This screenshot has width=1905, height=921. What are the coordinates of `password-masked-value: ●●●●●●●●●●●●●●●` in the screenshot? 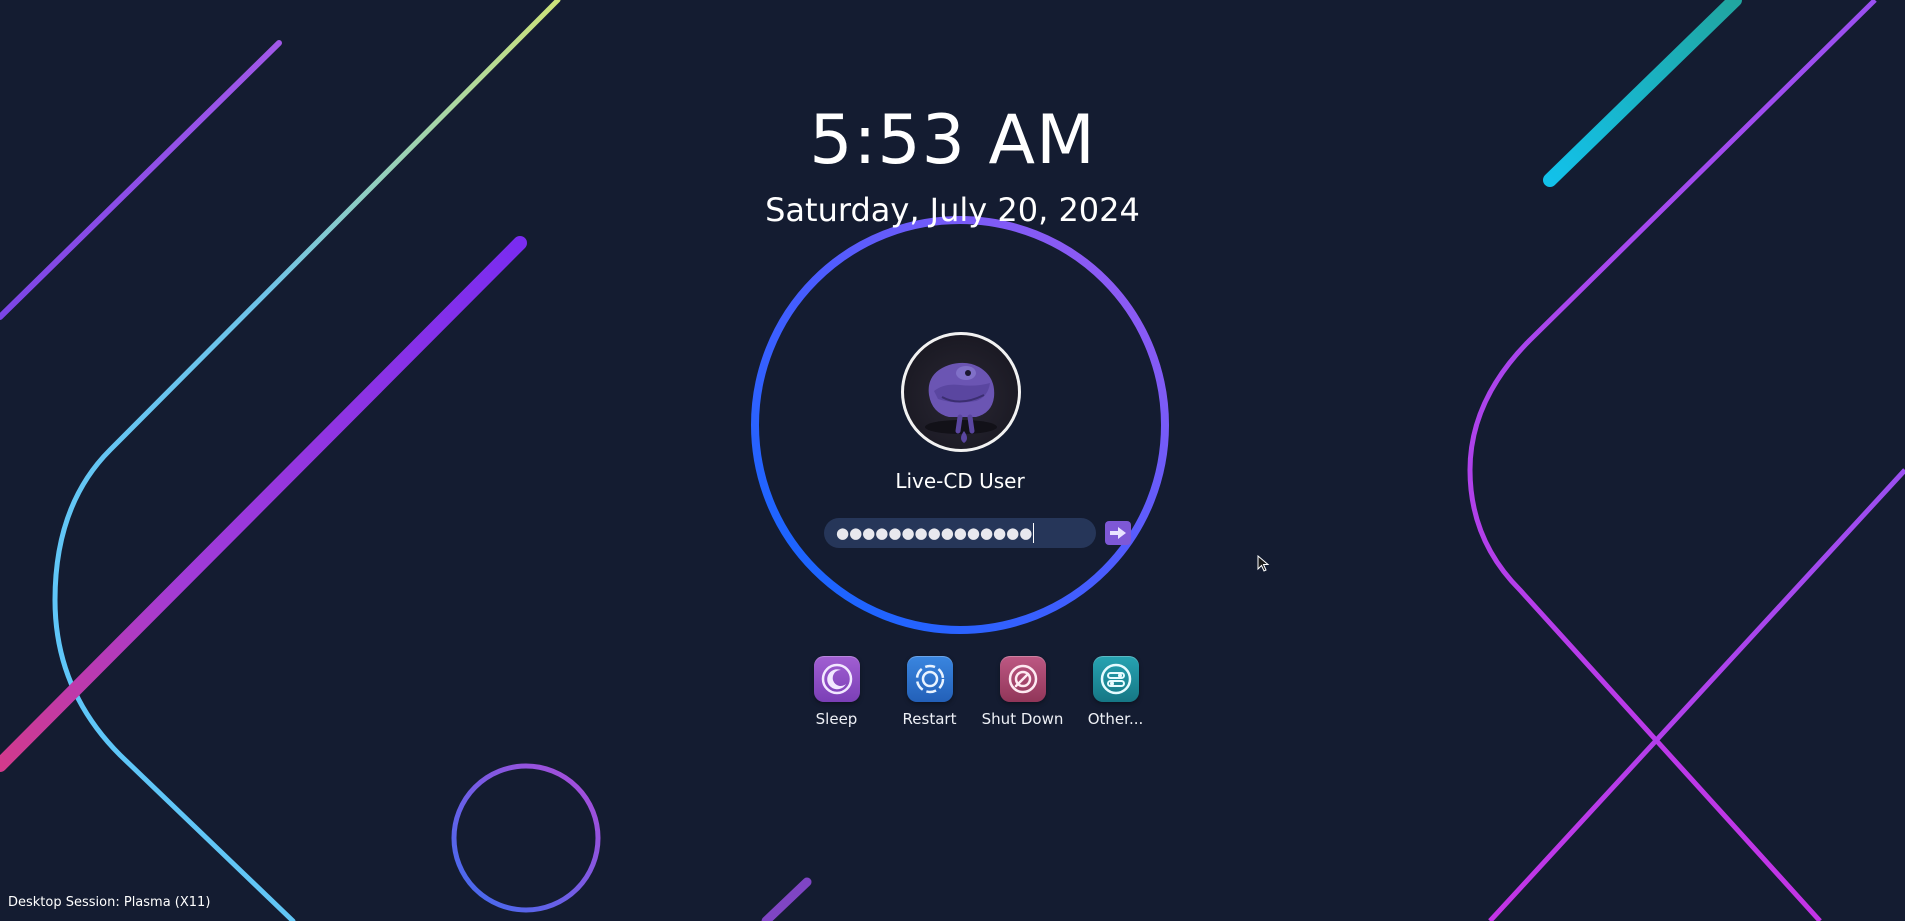 It's located at (934, 533).